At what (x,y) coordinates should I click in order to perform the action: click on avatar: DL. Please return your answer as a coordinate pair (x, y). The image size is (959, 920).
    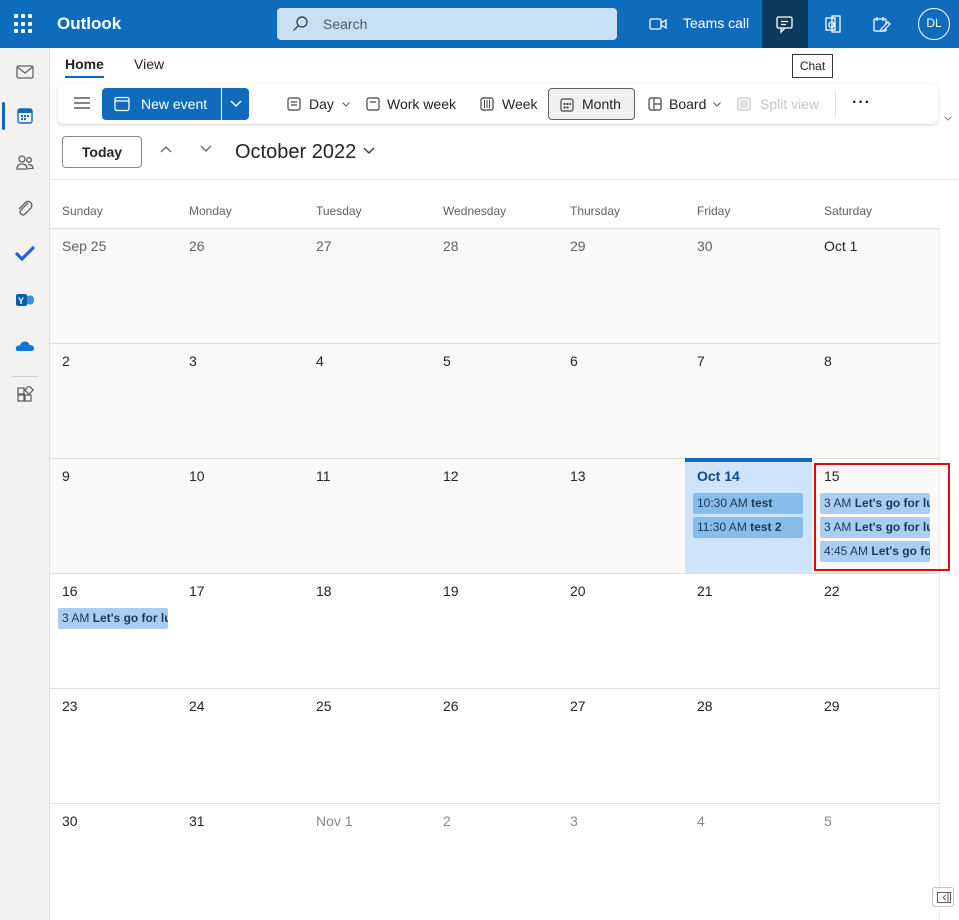
    Looking at the image, I should click on (934, 24).